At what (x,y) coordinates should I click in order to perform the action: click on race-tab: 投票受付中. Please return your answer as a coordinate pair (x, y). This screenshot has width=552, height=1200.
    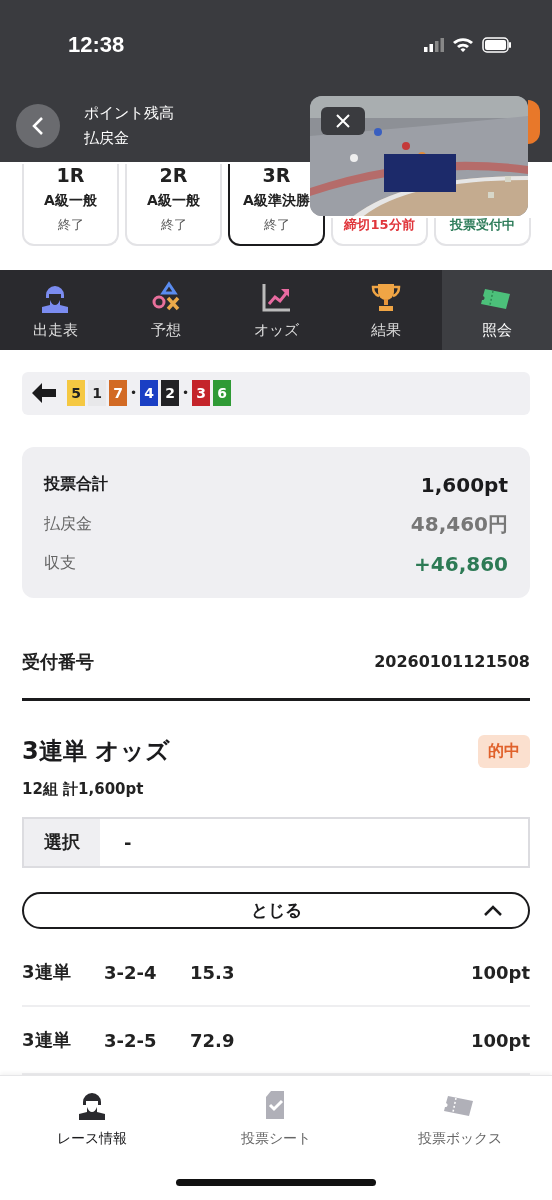
    Looking at the image, I should click on (482, 232).